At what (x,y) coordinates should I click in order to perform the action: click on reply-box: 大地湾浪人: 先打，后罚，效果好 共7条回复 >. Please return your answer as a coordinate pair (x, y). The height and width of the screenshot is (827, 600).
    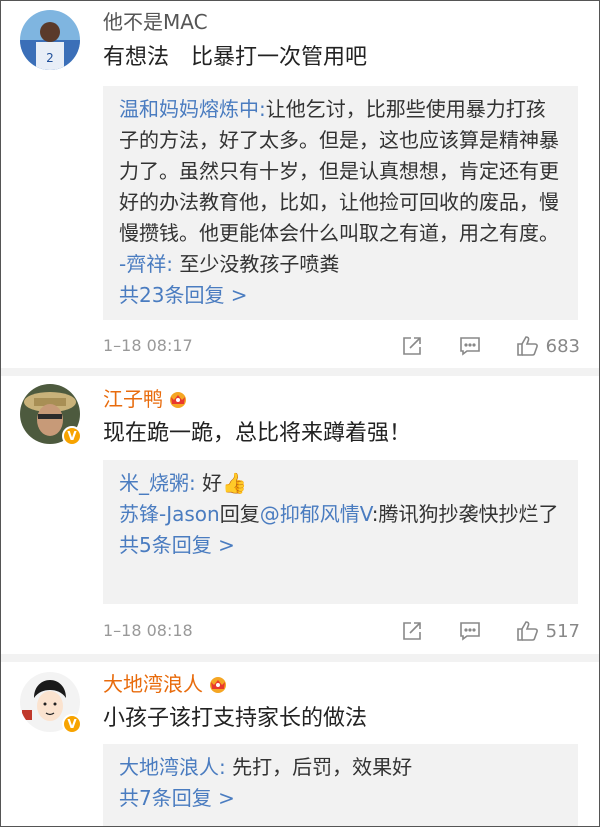
    Looking at the image, I should click on (340, 785).